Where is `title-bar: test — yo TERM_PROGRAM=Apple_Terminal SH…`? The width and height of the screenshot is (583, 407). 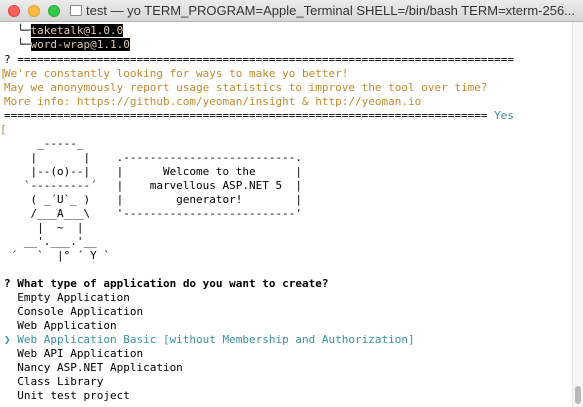
title-bar: test — yo TERM_PROGRAM=Apple_Terminal SH… is located at coordinates (291, 11).